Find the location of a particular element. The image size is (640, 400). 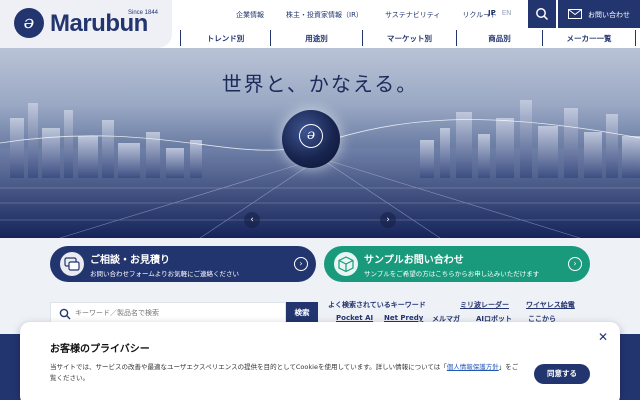

hero-prev-button: ‹ is located at coordinates (252, 220).